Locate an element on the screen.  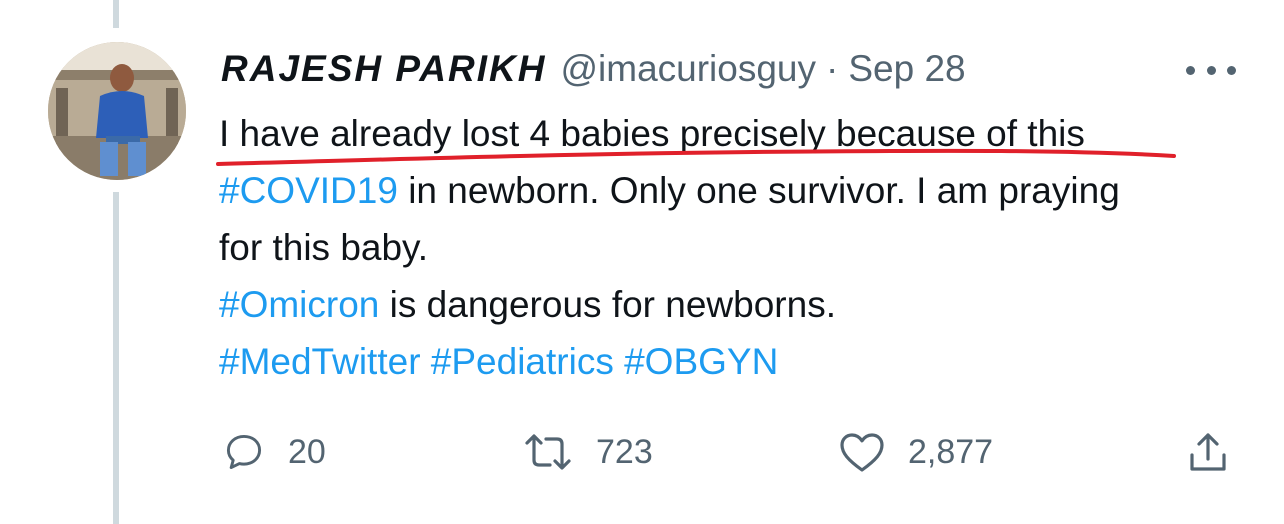
thread-line-top is located at coordinates (116, 14).